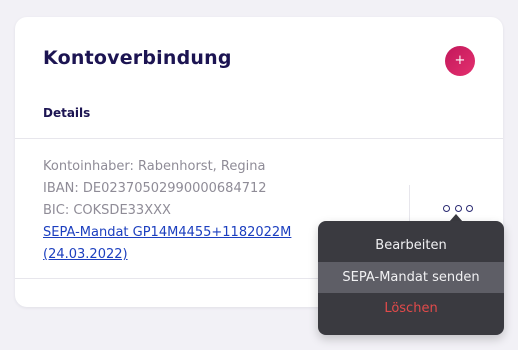  I want to click on add-button: +, so click(460, 61).